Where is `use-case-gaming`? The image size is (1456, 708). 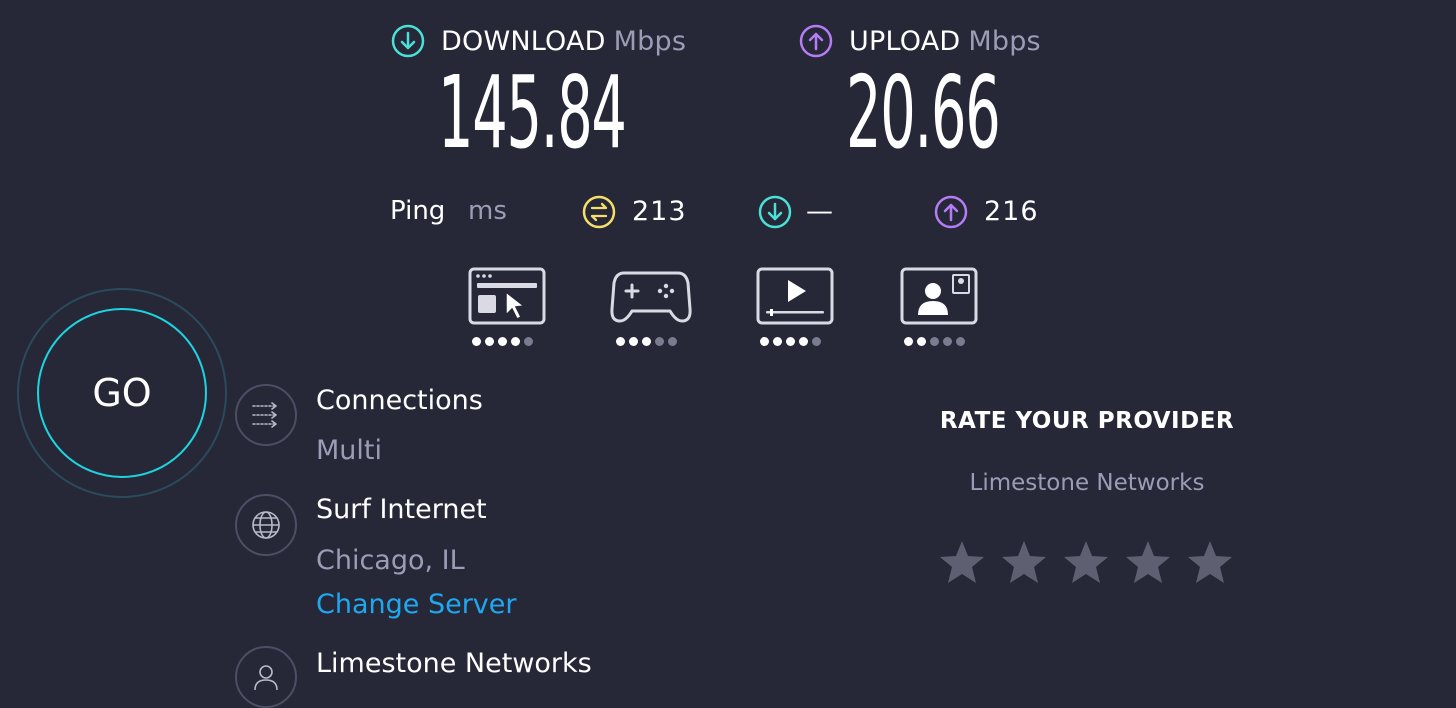 use-case-gaming is located at coordinates (651, 306).